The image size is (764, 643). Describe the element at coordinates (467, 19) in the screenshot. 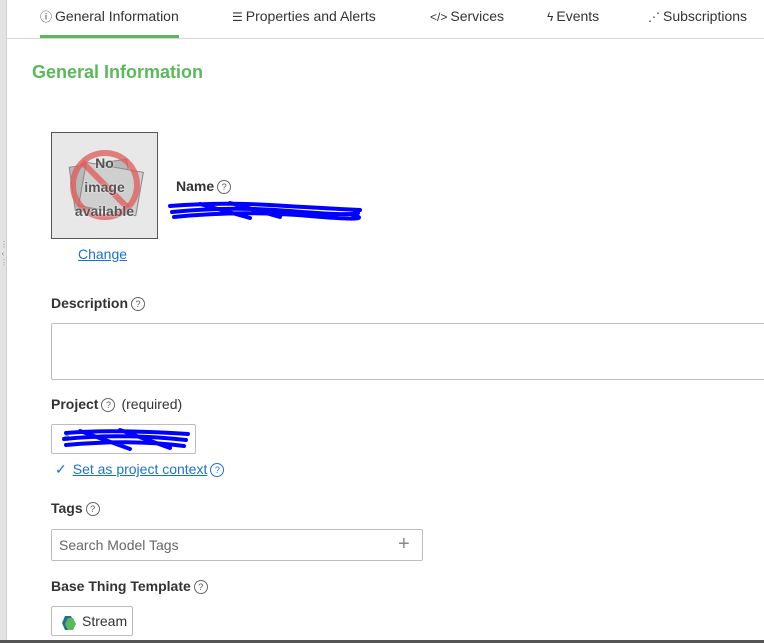

I see `tab-services: </> Services` at that location.